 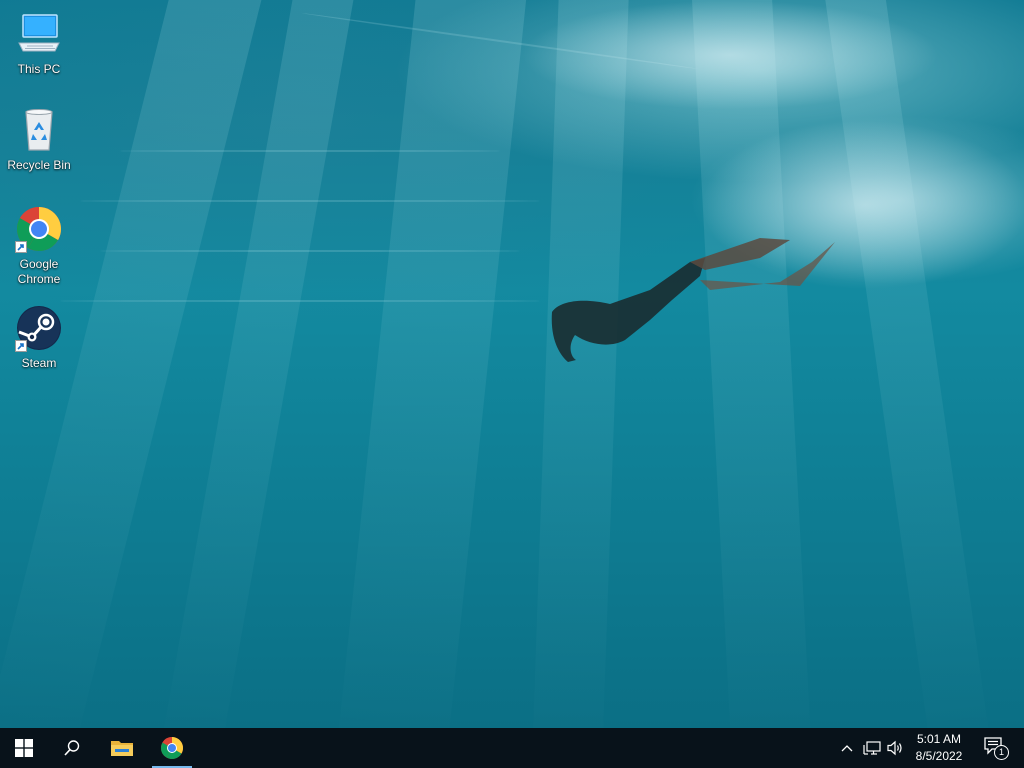 I want to click on notification-count-badge: 1, so click(x=1001, y=752).